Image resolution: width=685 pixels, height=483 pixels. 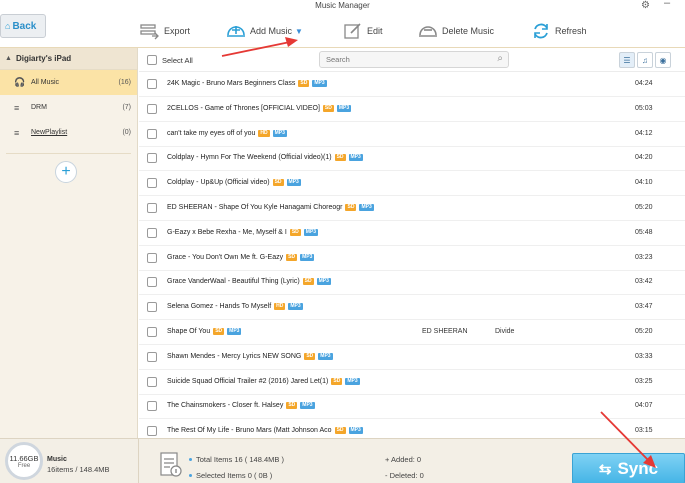 I want to click on plus-icon: +, so click(x=66, y=171).